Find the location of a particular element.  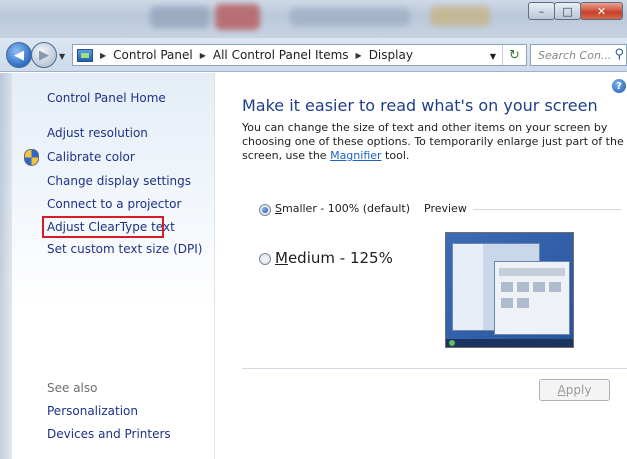

smaller-label-rest: maller - 100% (default) is located at coordinates (346, 208).